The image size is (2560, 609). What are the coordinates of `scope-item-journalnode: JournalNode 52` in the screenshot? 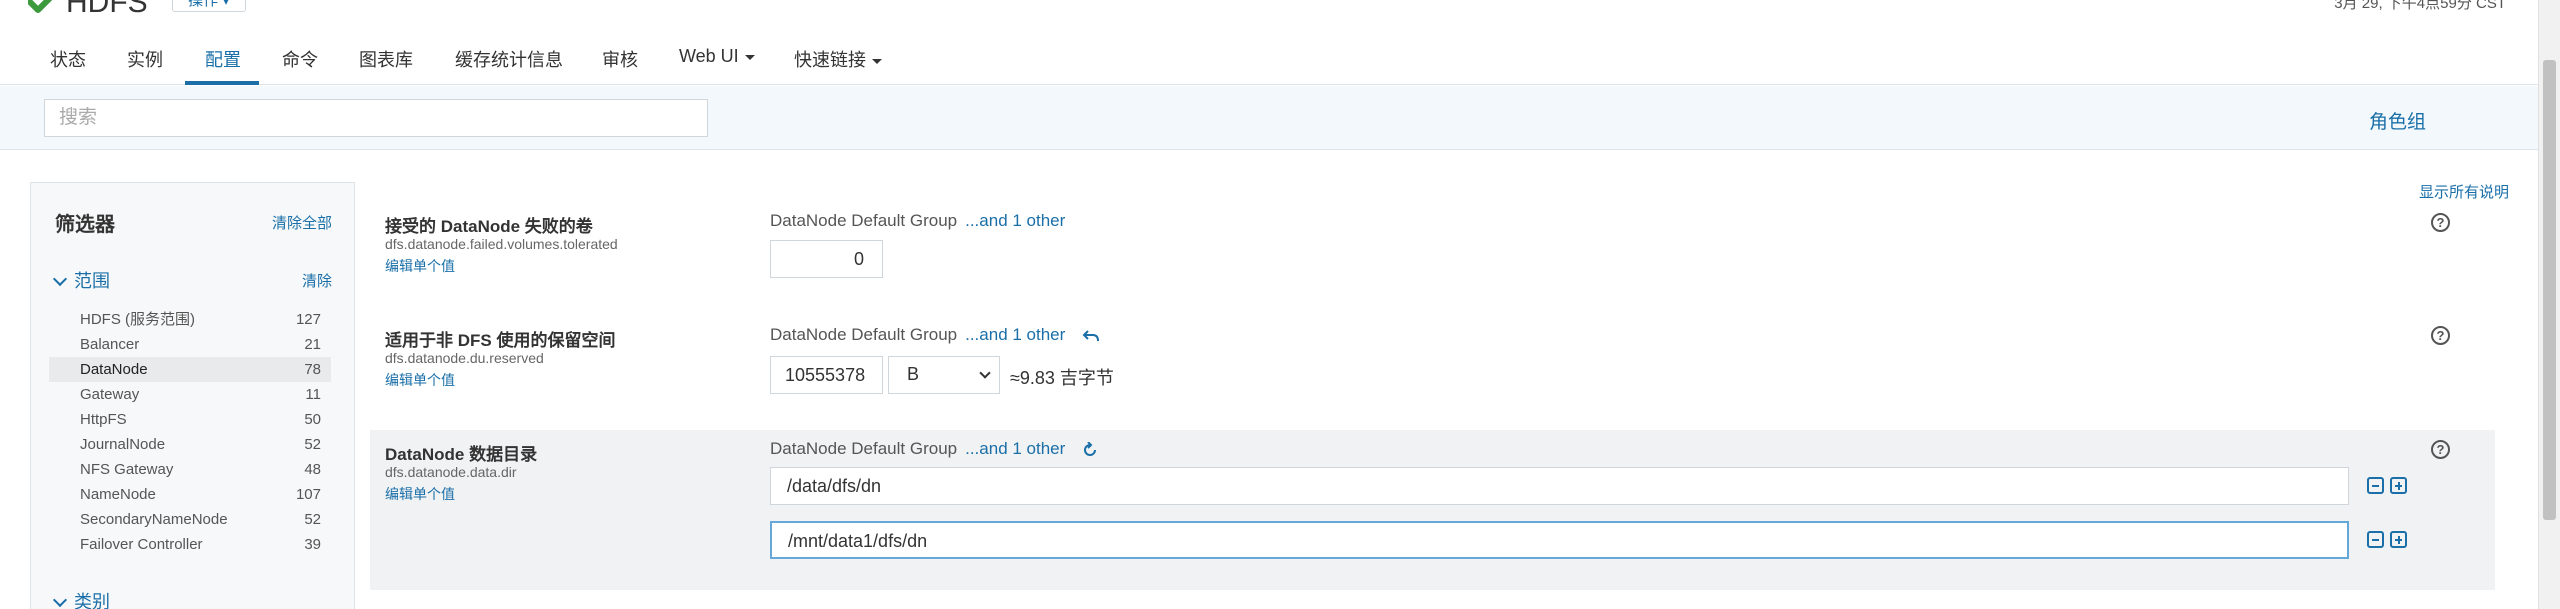 It's located at (190, 444).